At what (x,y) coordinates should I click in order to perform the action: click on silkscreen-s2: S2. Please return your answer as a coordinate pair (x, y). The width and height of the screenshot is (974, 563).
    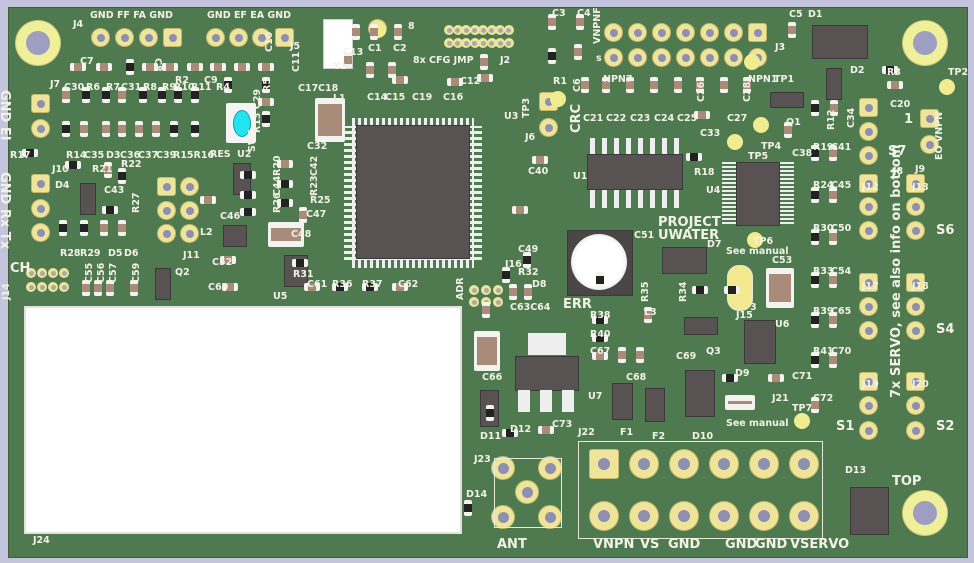
    Looking at the image, I should click on (945, 426).